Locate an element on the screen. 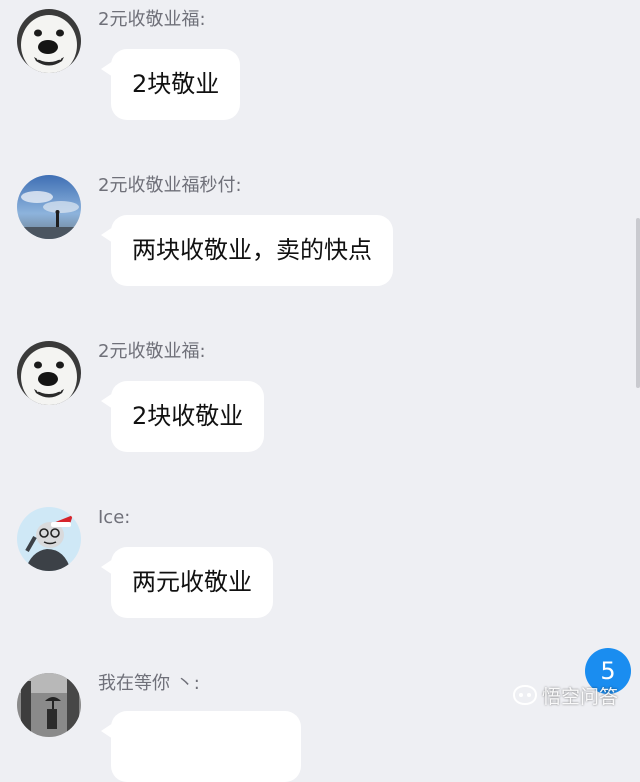  message-bubble: 2块收敬业 is located at coordinates (182, 416).